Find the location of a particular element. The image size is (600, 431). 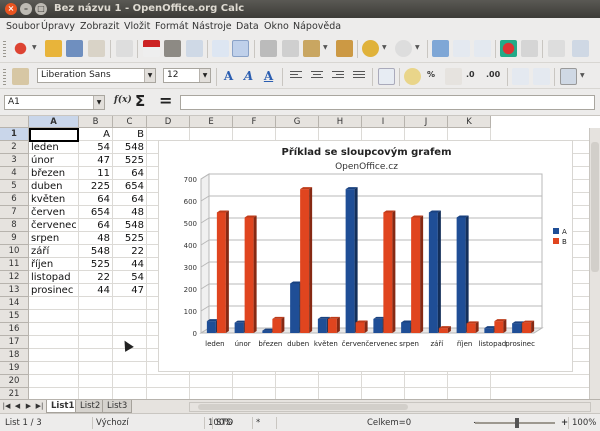

cell-b12: 22 is located at coordinates (95, 277).